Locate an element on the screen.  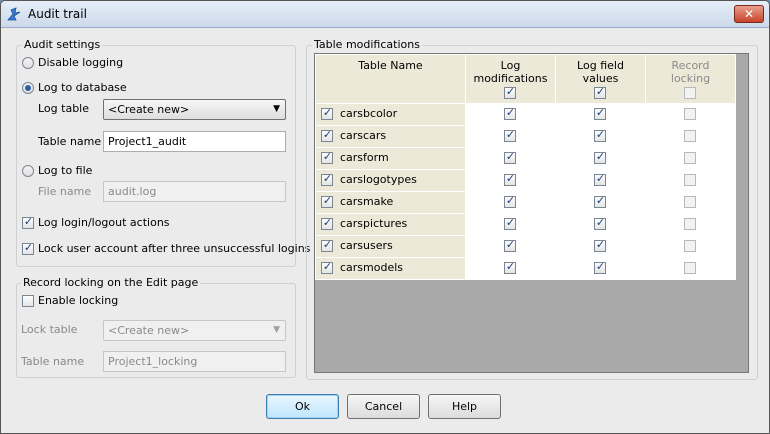
help-button: Help is located at coordinates (464, 406).